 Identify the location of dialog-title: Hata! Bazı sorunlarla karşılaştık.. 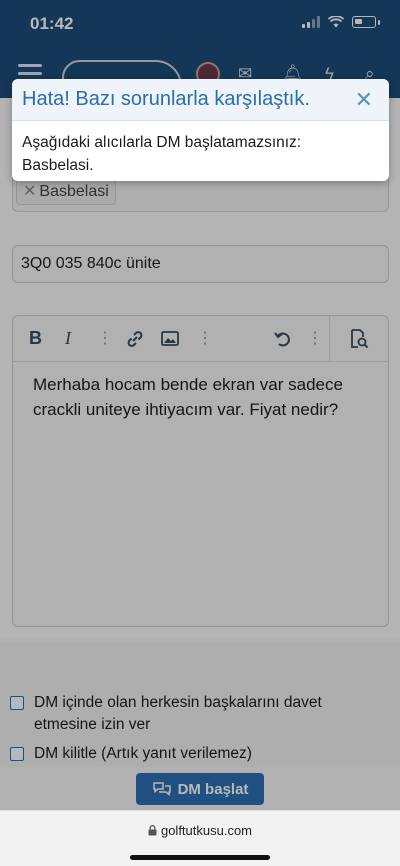
(166, 99).